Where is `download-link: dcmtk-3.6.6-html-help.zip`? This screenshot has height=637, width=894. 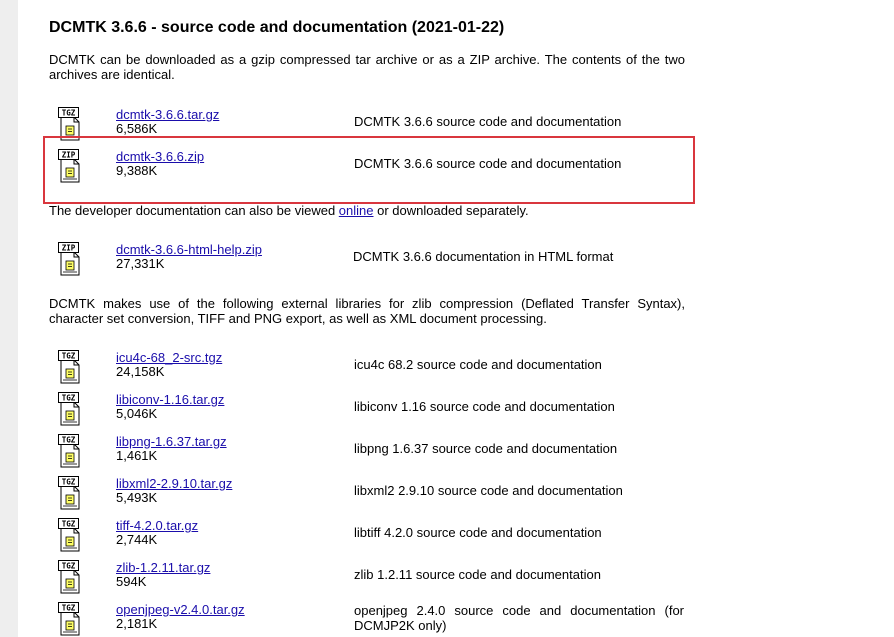
download-link: dcmtk-3.6.6-html-help.zip is located at coordinates (189, 249).